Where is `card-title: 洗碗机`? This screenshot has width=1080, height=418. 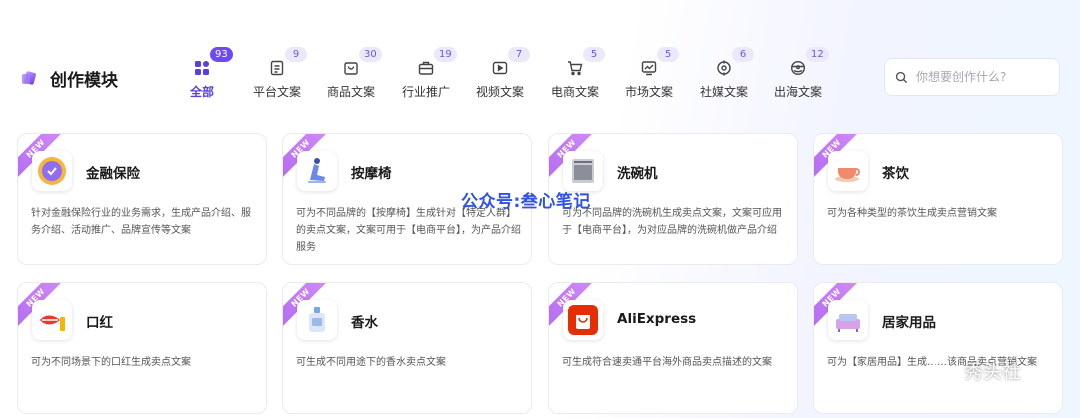
card-title: 洗碗机 is located at coordinates (637, 174).